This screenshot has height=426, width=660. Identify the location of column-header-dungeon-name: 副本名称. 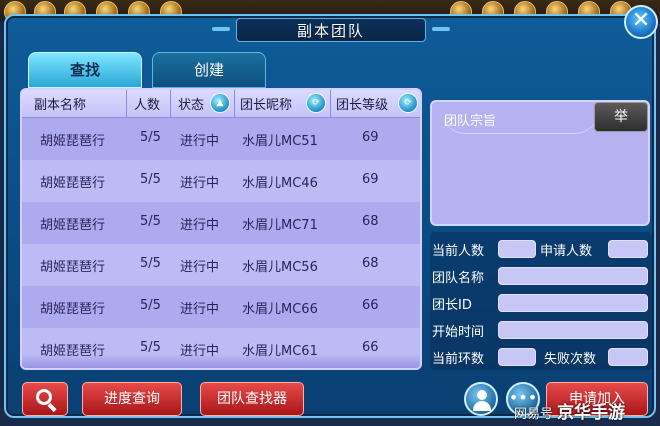
(60, 105).